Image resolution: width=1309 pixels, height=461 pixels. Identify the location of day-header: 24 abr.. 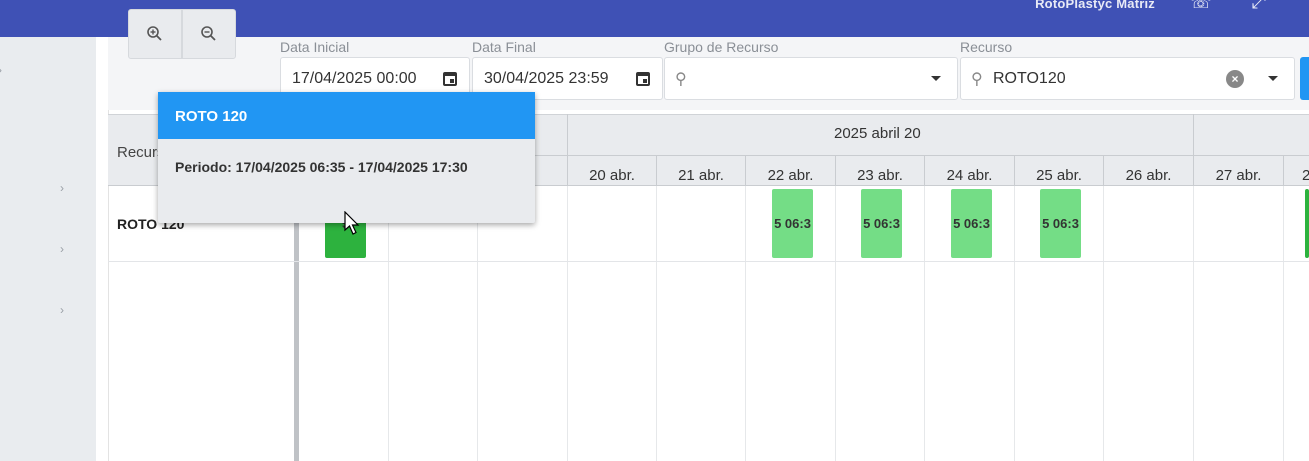
(969, 171).